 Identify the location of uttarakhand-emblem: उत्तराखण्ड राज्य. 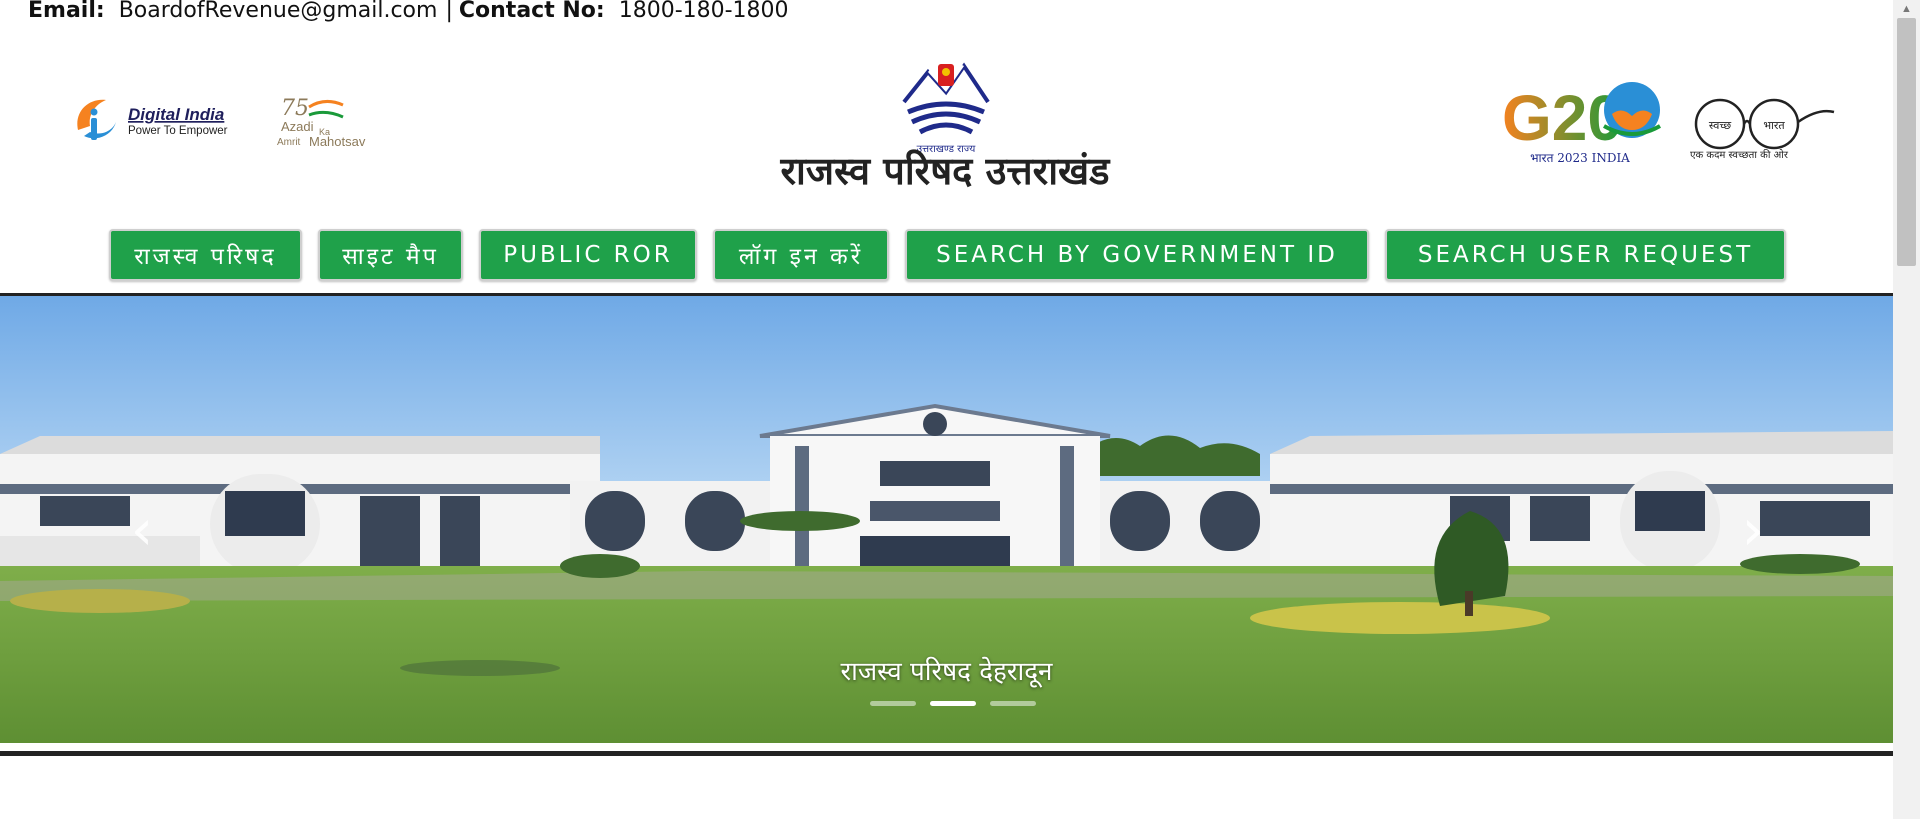
(946, 108).